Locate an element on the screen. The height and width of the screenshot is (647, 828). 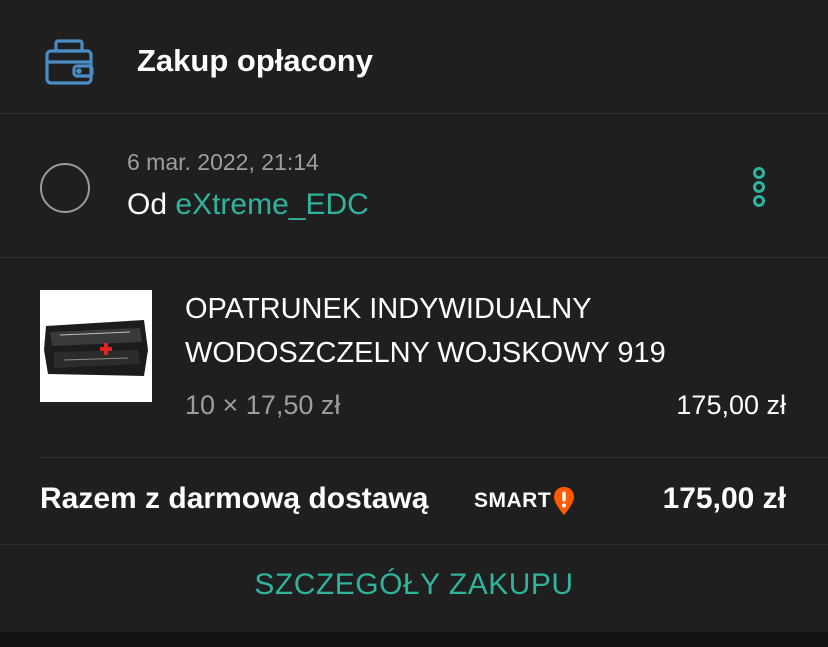
smart-badge: SMART is located at coordinates (525, 501).